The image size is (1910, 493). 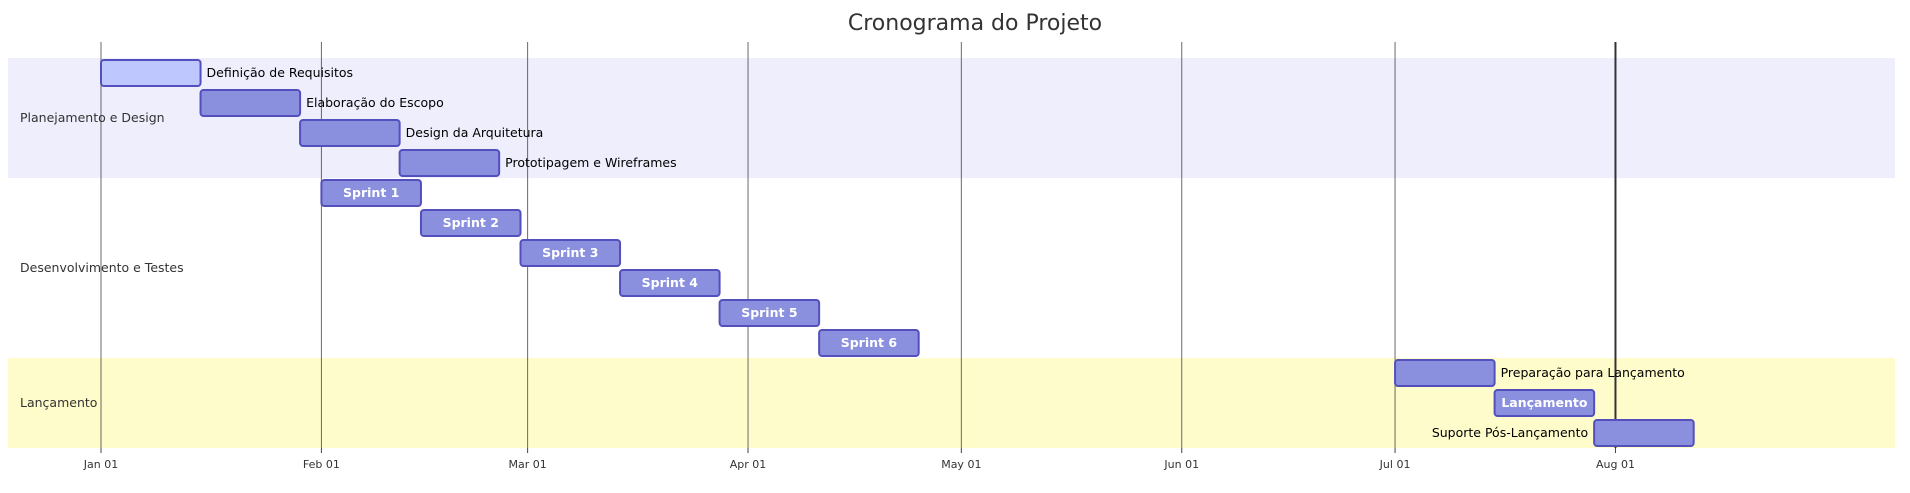 I want to click on section-label: Planejamento e Design, so click(x=92, y=117).